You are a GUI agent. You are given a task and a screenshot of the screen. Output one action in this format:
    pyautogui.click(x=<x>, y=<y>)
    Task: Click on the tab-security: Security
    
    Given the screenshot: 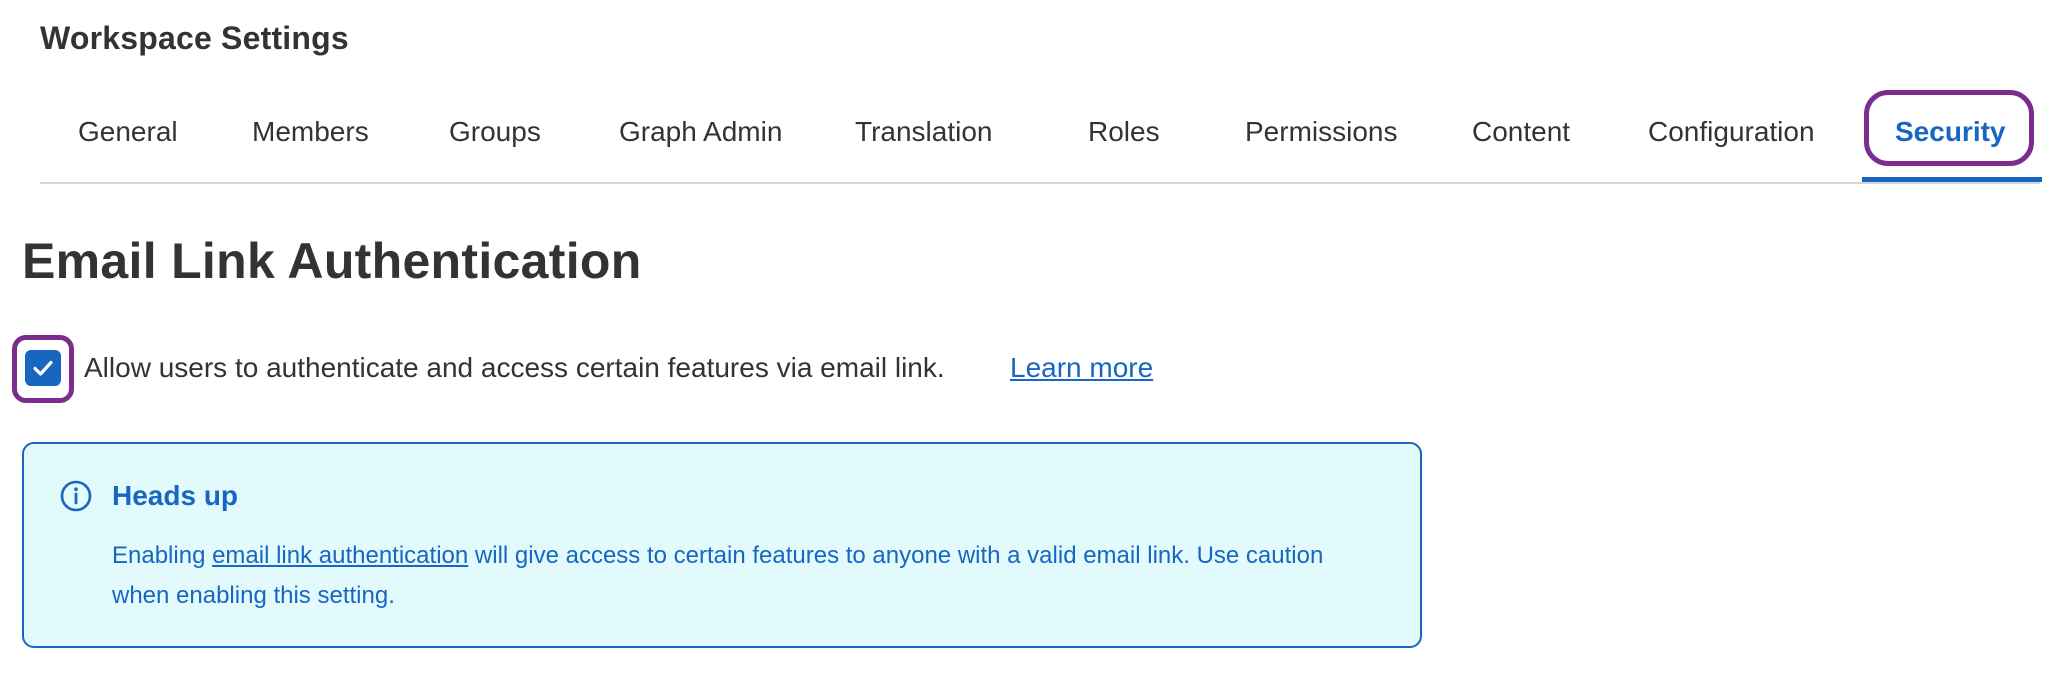 What is the action you would take?
    pyautogui.click(x=1950, y=132)
    